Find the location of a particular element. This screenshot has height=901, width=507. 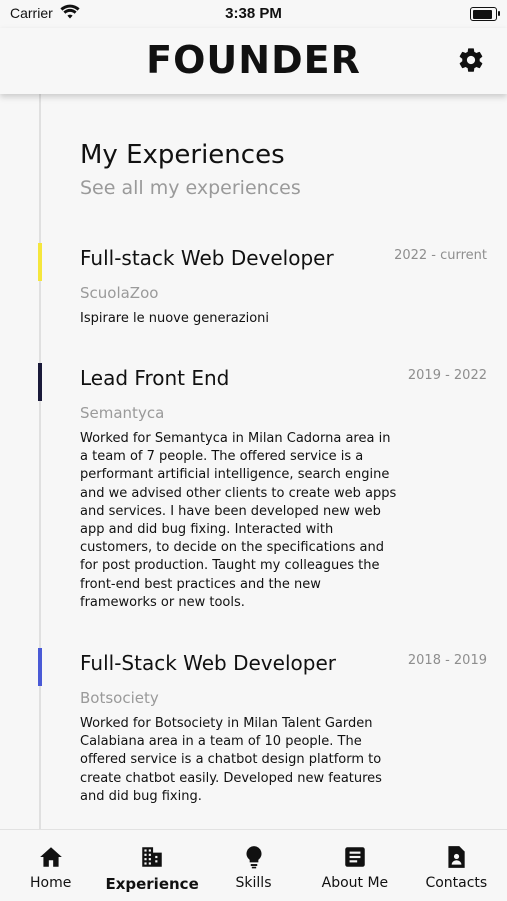

brand-title: FOUNDER is located at coordinates (253, 60).